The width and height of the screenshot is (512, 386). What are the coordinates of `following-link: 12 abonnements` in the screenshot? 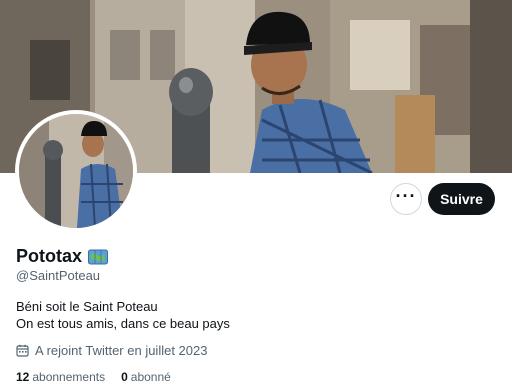 It's located at (60, 377).